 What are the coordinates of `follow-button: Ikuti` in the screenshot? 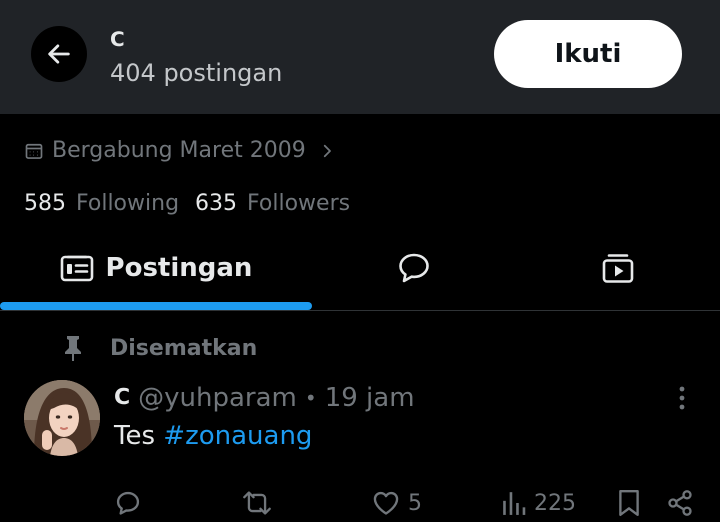 It's located at (588, 54).